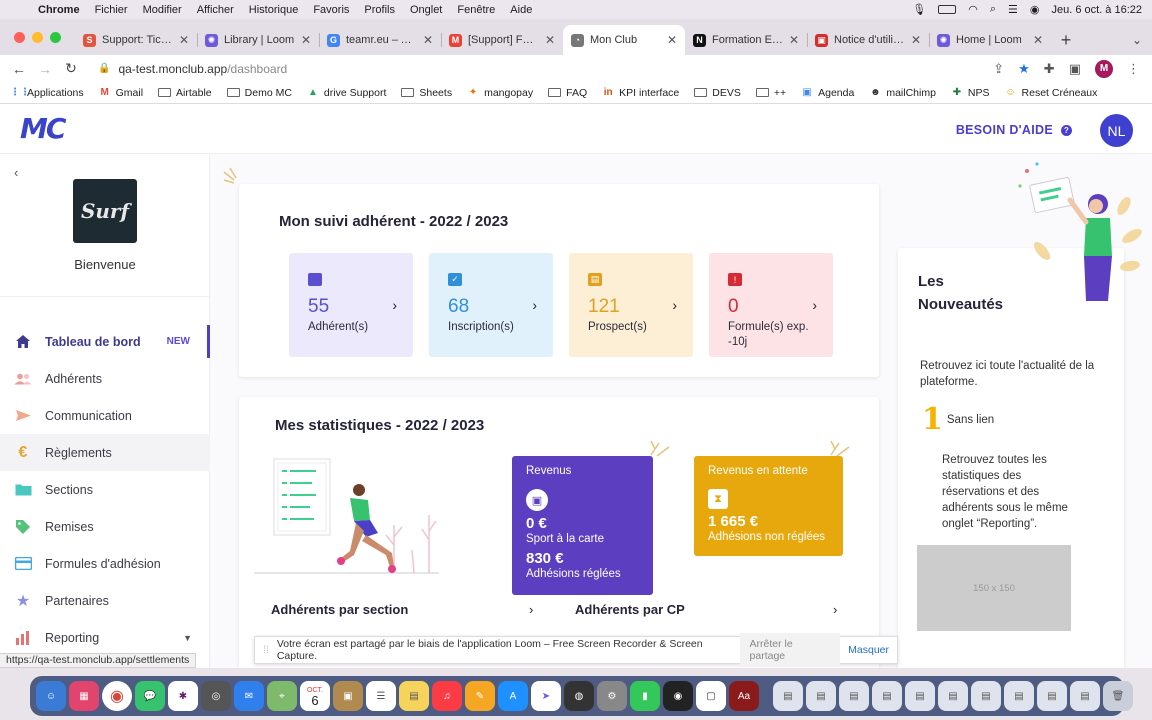  What do you see at coordinates (1133, 69) in the screenshot?
I see `chrome-menu-icon: ⋮` at bounding box center [1133, 69].